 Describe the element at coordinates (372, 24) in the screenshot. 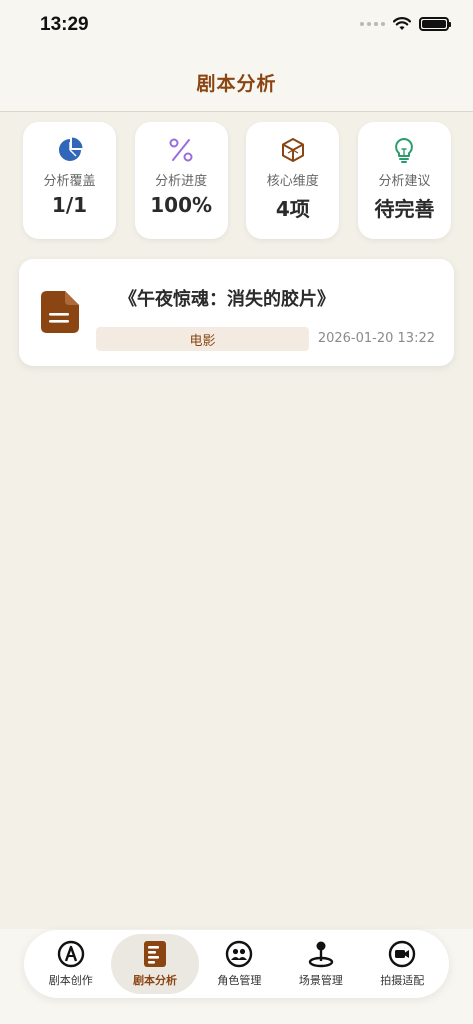

I see `cellular-signal-icon` at that location.